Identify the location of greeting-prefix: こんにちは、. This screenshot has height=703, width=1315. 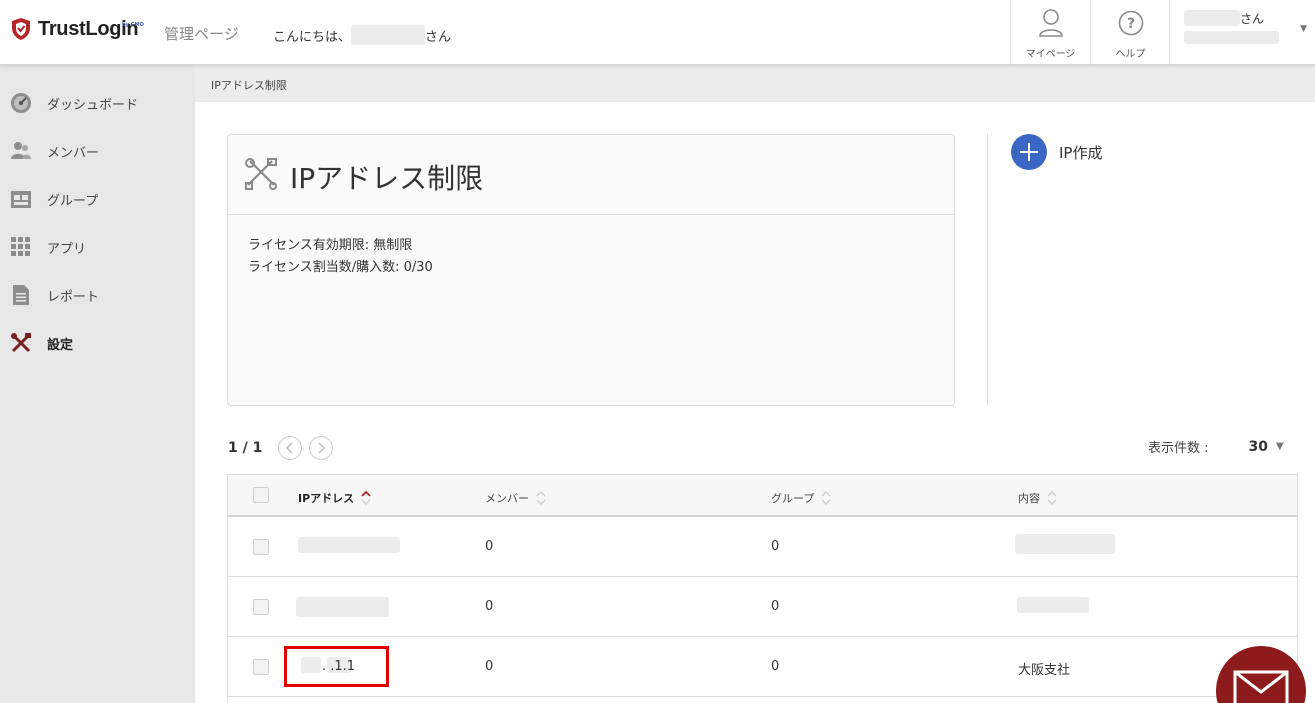
(312, 37).